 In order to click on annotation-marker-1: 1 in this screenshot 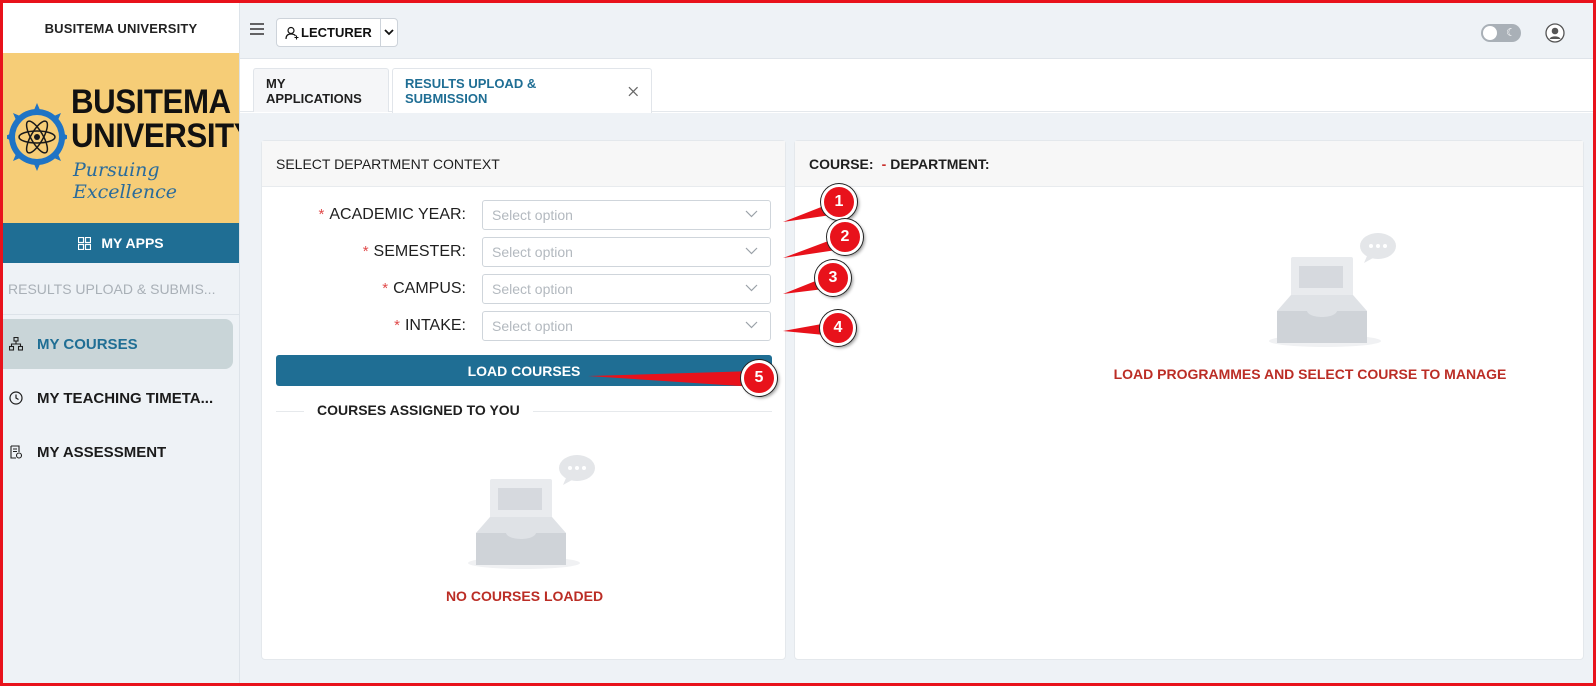, I will do `click(839, 202)`.